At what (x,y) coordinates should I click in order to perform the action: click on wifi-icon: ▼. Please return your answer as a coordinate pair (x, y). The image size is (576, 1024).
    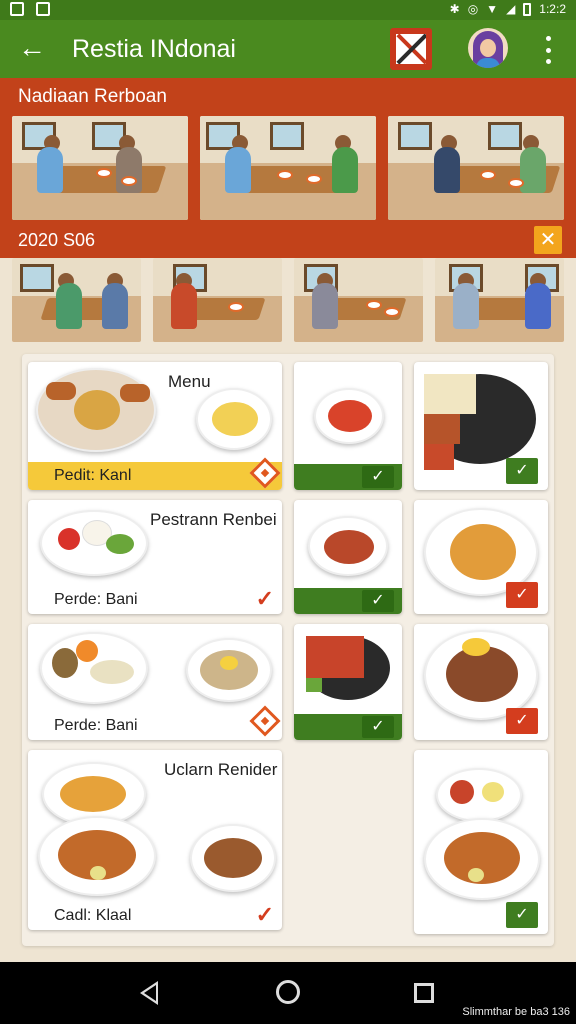
    Looking at the image, I should click on (492, 9).